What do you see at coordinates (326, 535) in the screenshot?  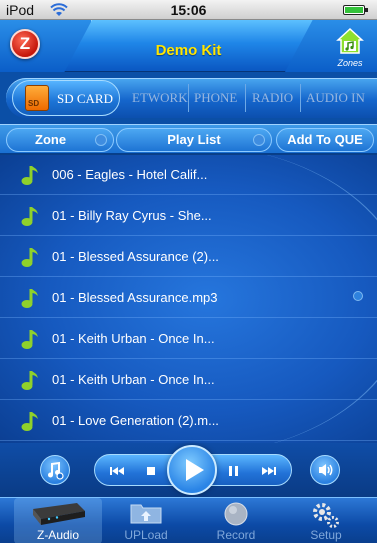 I see `nav-setup-label: Setup` at bounding box center [326, 535].